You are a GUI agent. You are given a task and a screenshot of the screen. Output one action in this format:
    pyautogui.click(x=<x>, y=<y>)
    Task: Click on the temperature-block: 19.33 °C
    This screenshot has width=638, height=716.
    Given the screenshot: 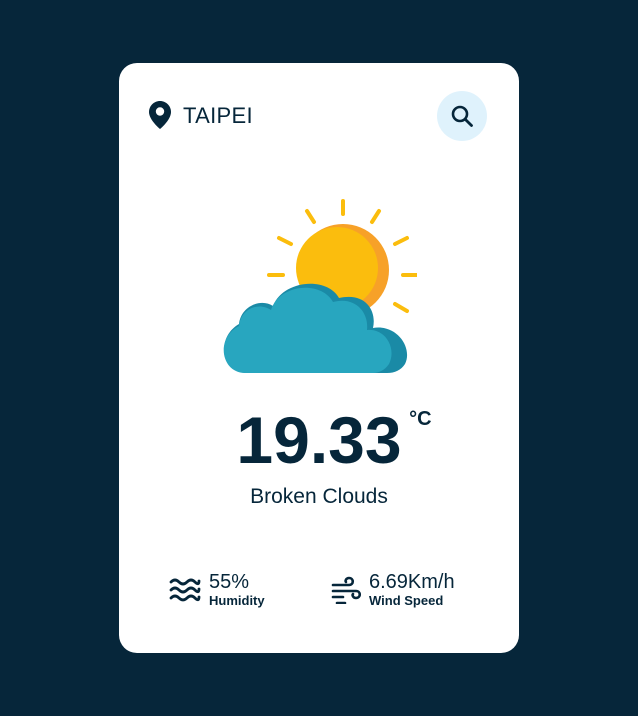 What is the action you would take?
    pyautogui.click(x=319, y=440)
    